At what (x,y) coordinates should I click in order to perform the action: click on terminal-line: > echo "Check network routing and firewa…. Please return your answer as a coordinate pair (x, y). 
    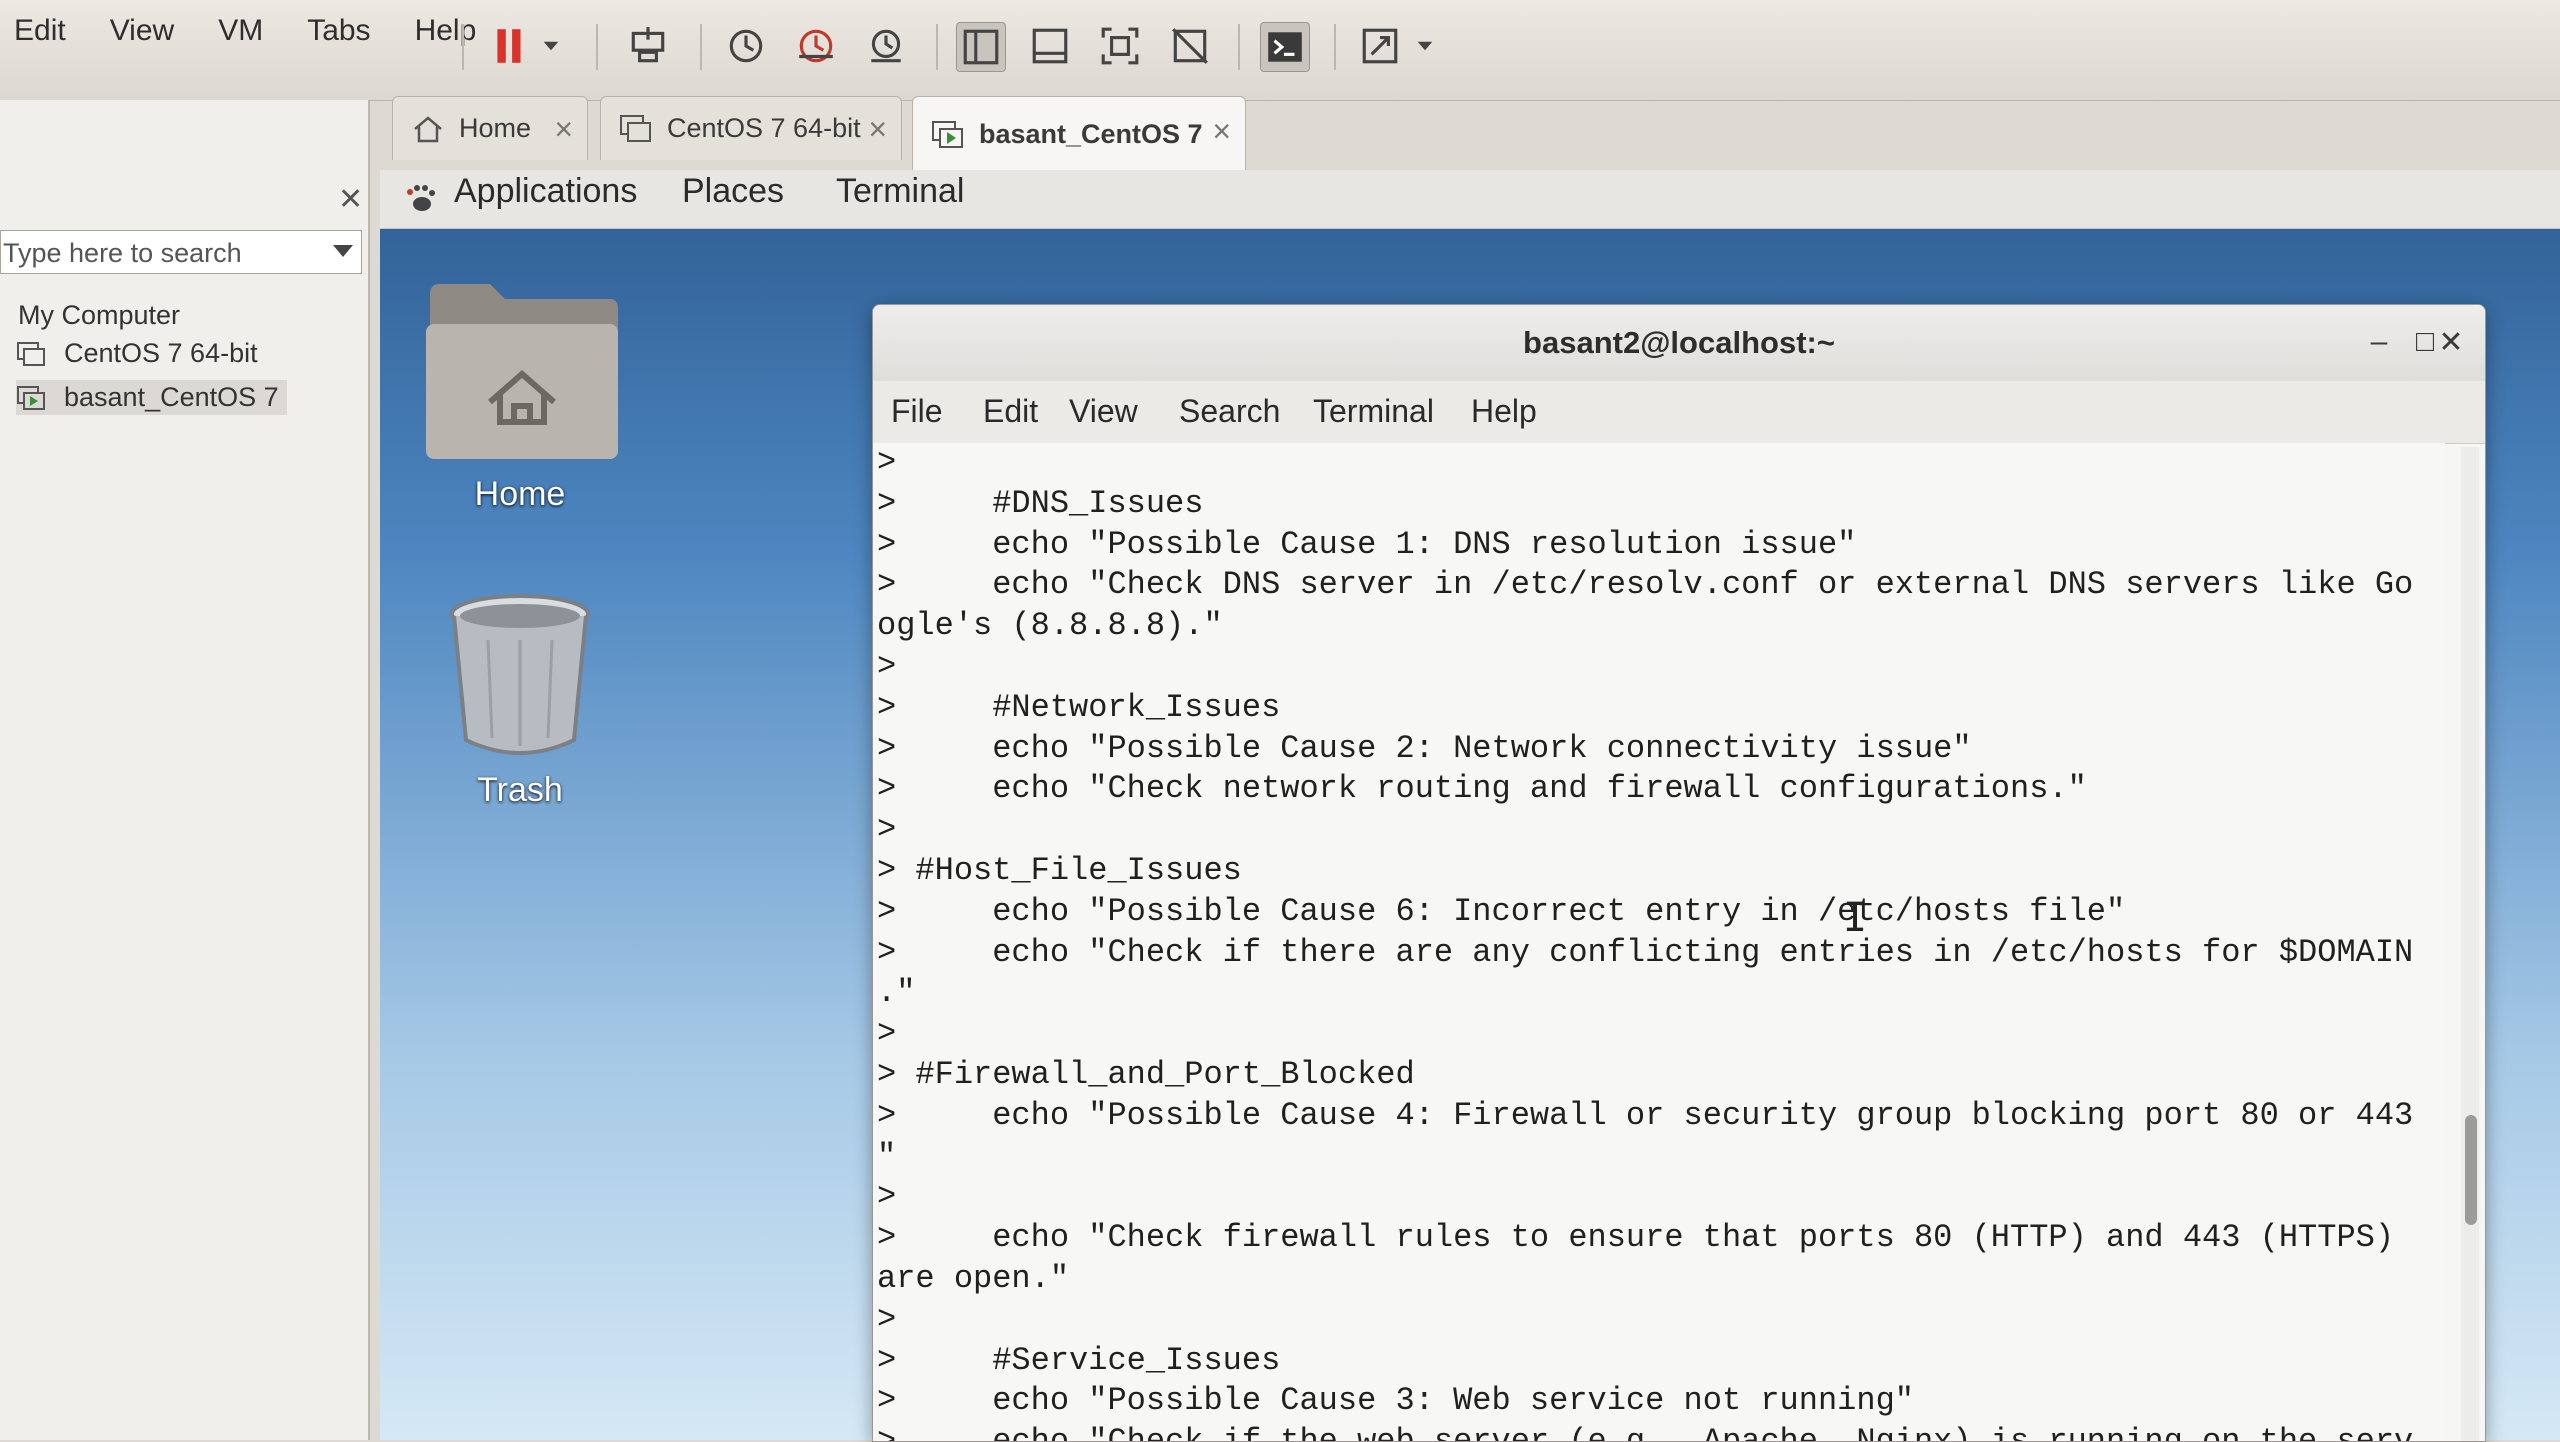
    Looking at the image, I should click on (1482, 789).